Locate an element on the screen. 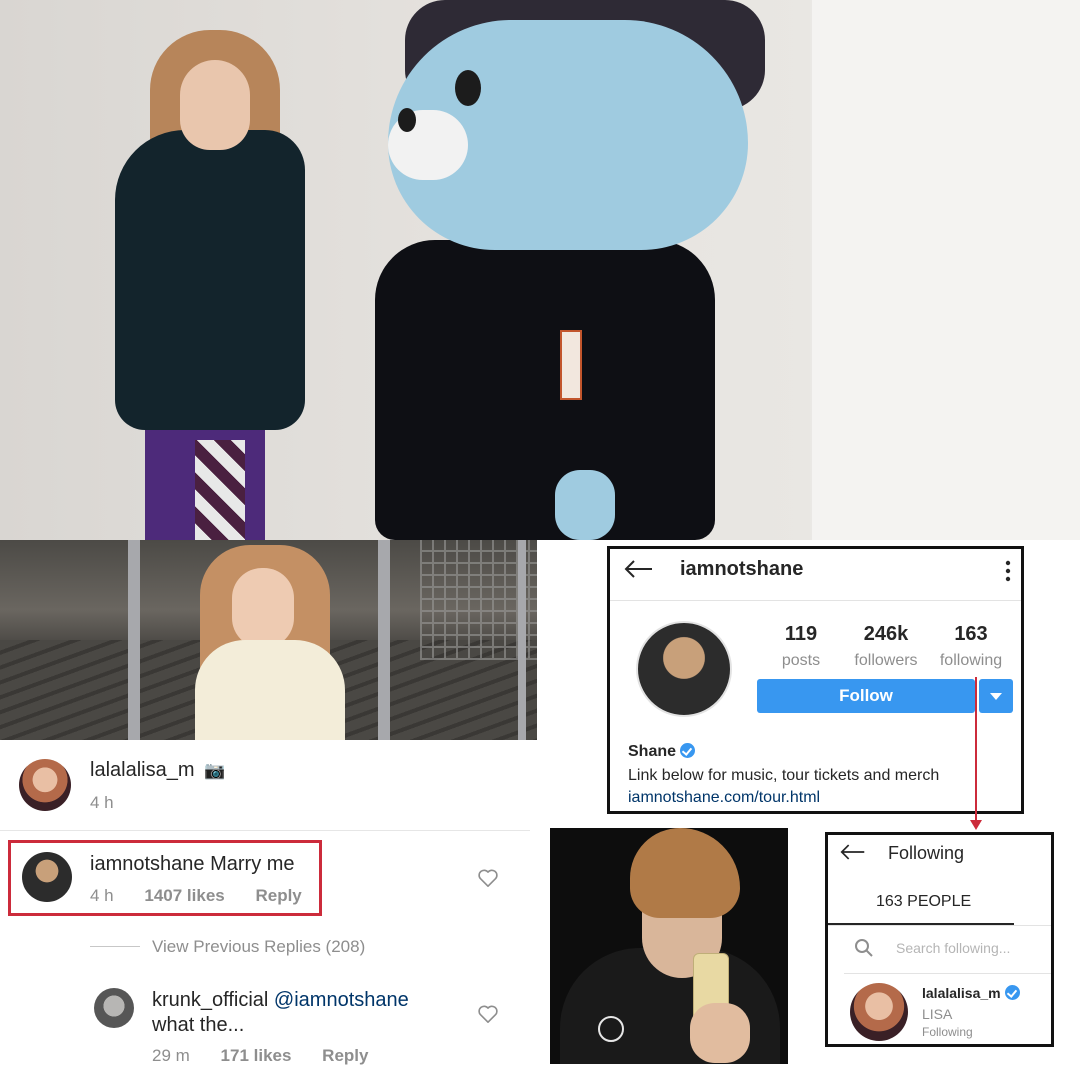 The height and width of the screenshot is (1080, 1080). stat-following: 163 following is located at coordinates (971, 646).